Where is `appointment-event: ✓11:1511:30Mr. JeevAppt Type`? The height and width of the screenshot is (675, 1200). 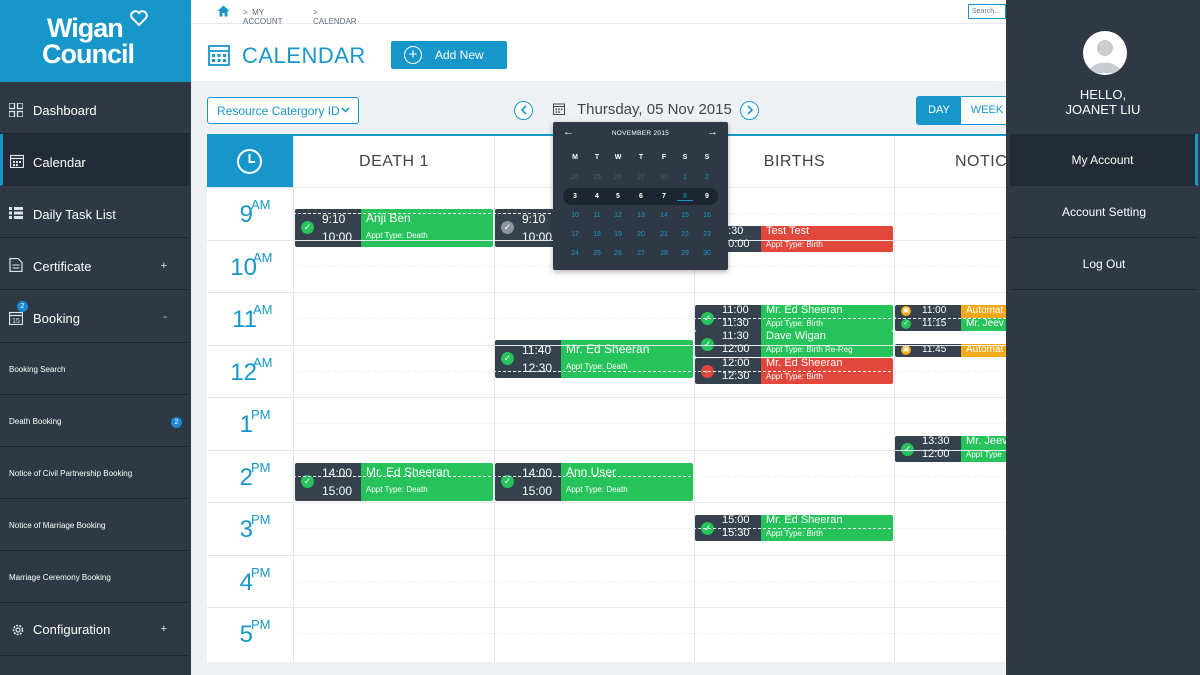
appointment-event: ✓11:1511:30Mr. JeevAppt Type is located at coordinates (950, 325).